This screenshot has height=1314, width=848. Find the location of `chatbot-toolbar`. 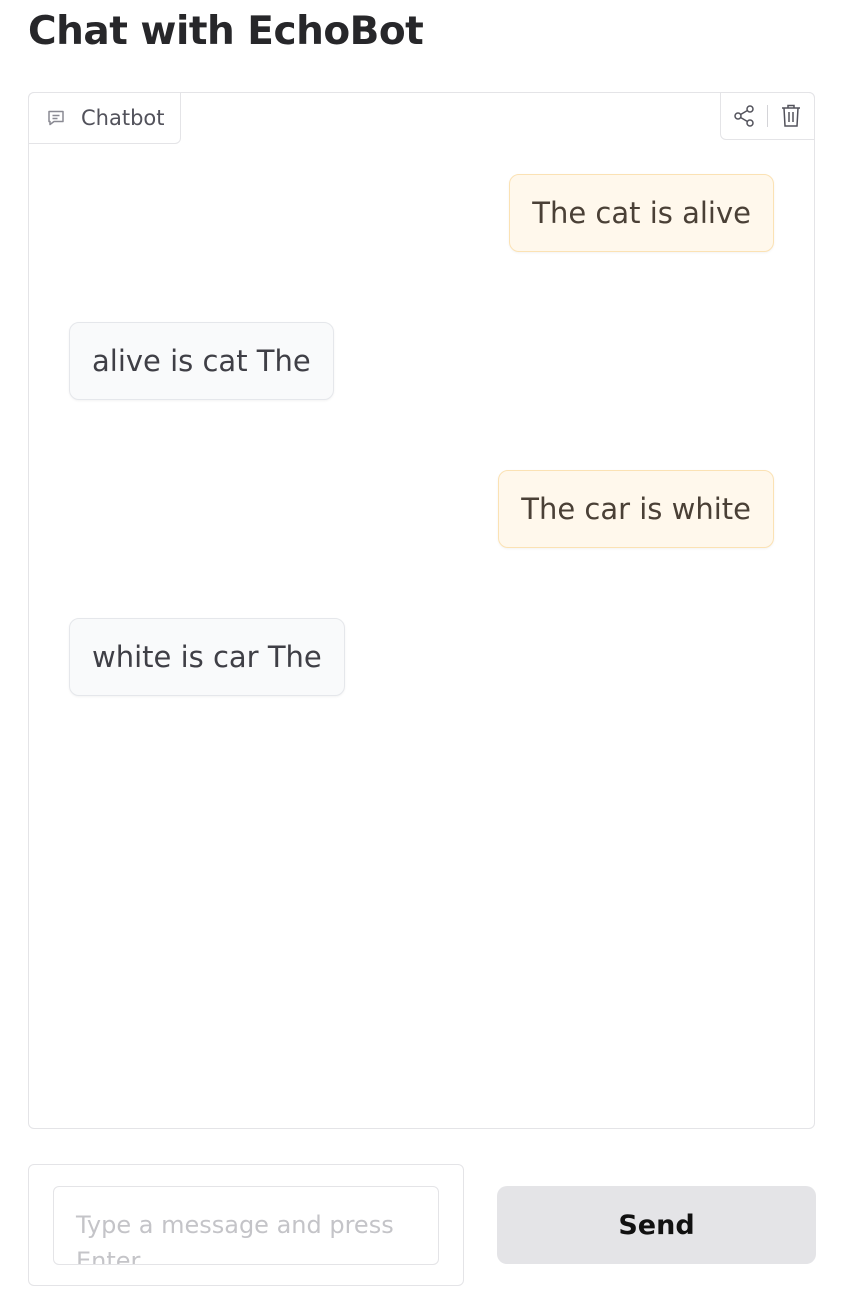

chatbot-toolbar is located at coordinates (767, 116).